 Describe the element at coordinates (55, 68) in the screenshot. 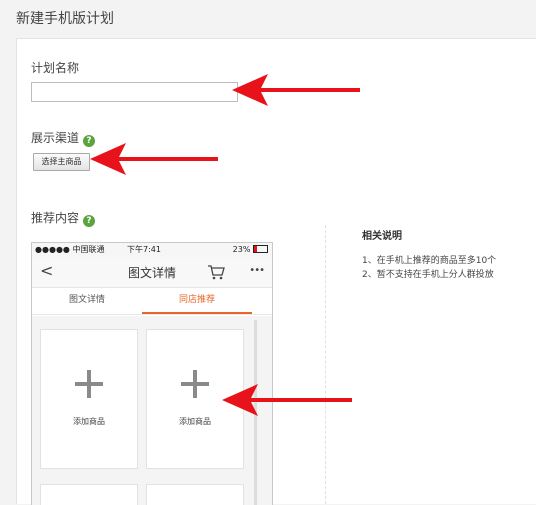

I see `plan-name-label: 计划名称` at that location.